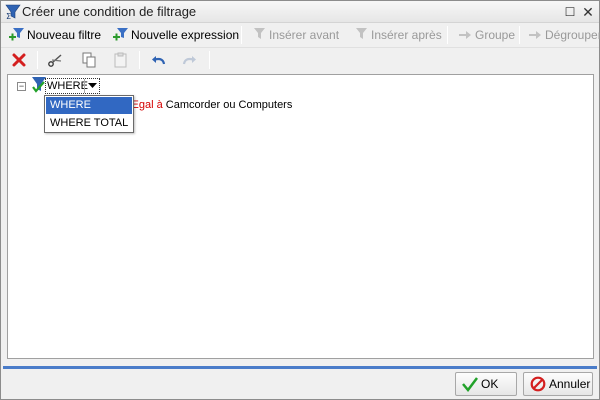 Image resolution: width=600 pixels, height=400 pixels. I want to click on collapse-toggle: −, so click(21, 86).